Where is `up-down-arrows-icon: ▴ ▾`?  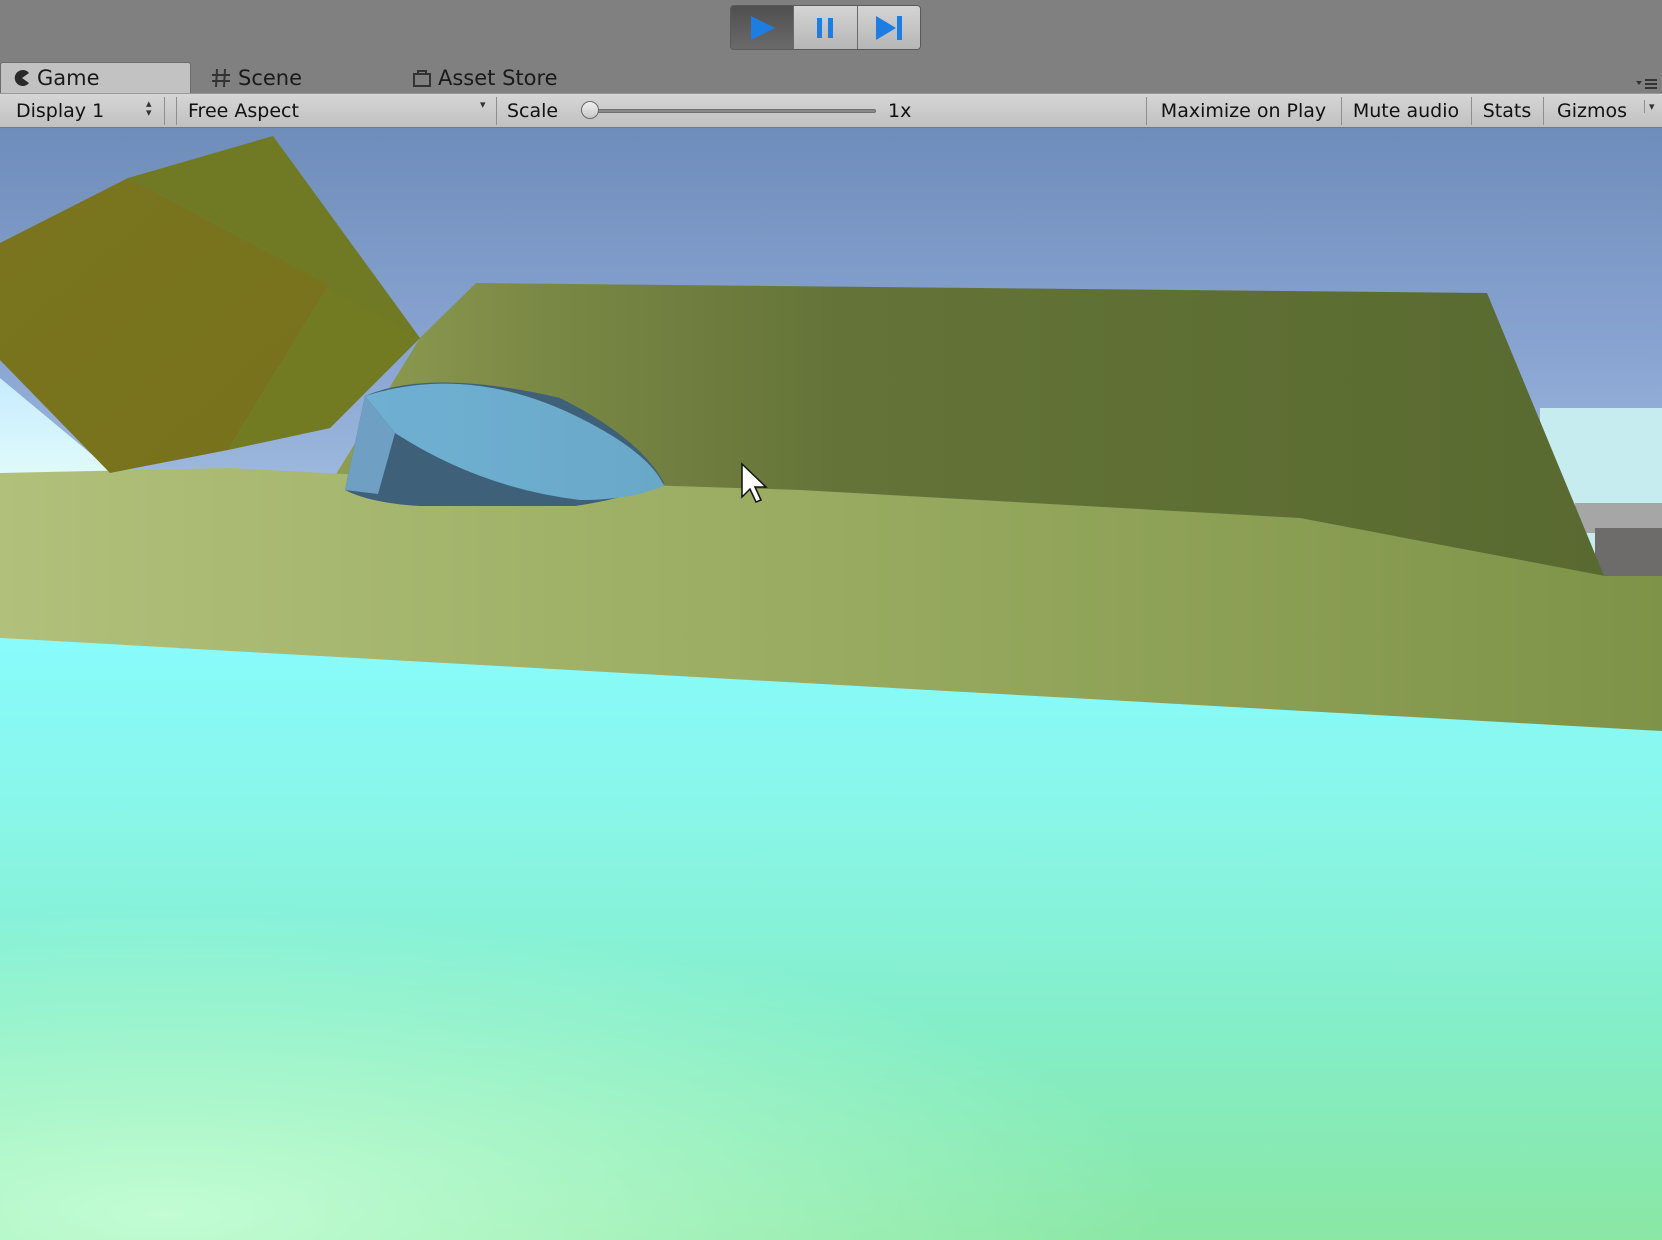 up-down-arrows-icon: ▴ ▾ is located at coordinates (149, 108).